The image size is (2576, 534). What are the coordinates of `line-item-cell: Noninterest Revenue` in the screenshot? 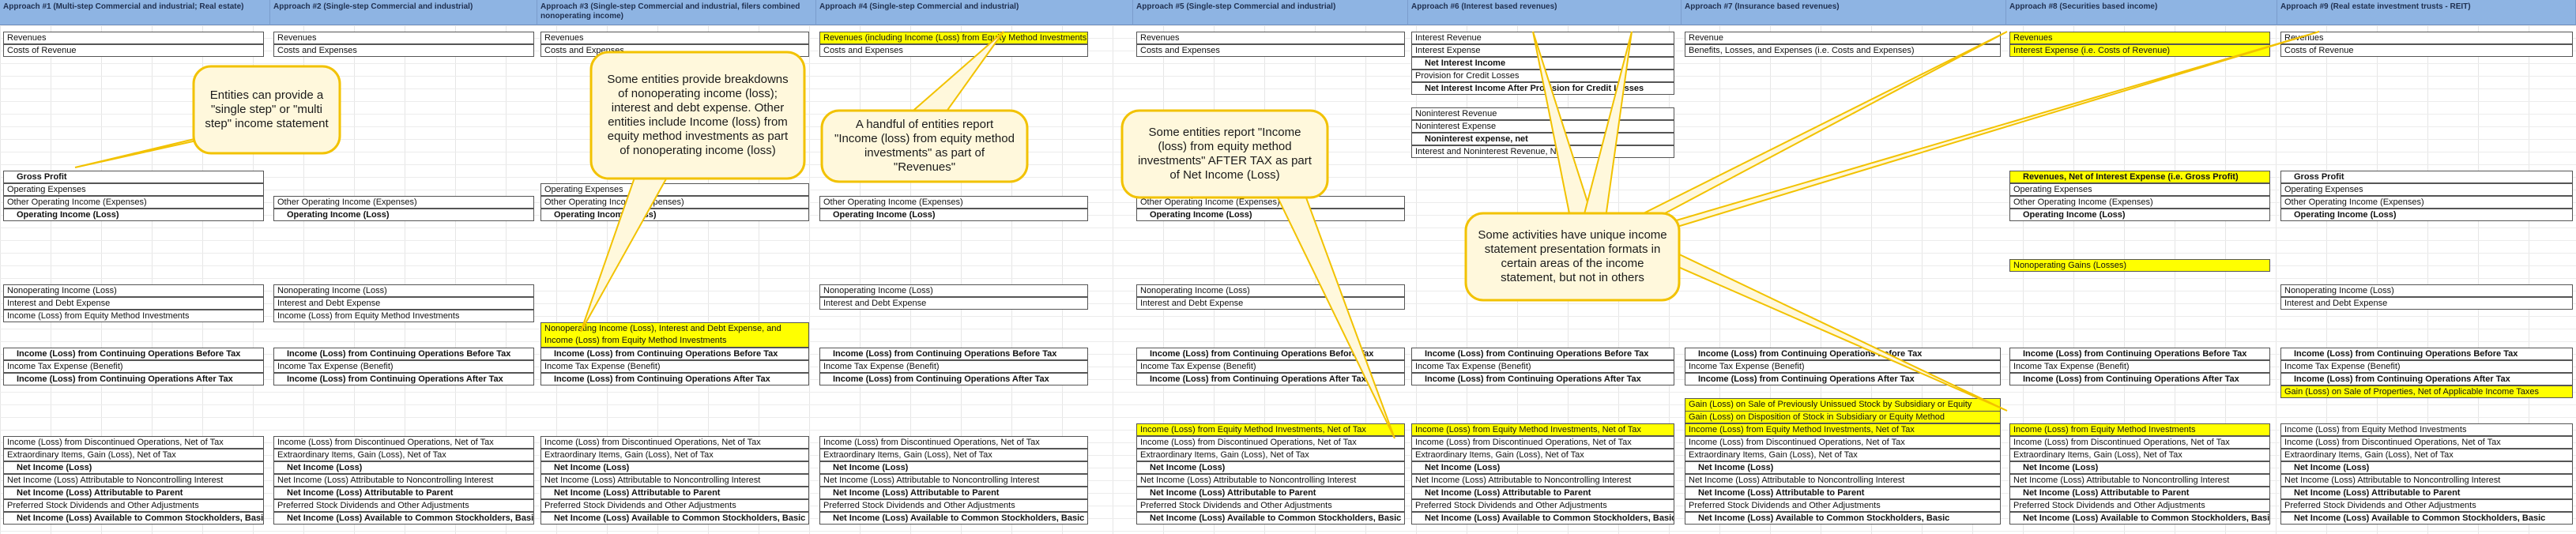 It's located at (1542, 113).